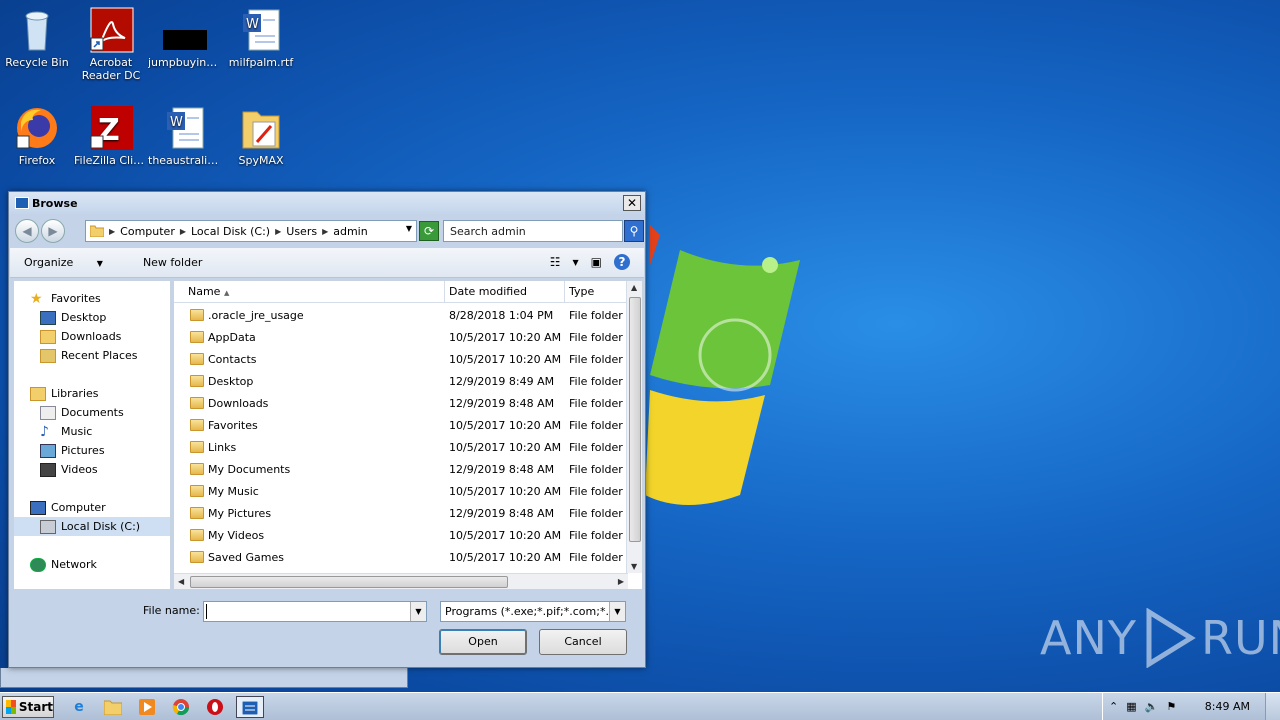 The height and width of the screenshot is (720, 1280). What do you see at coordinates (401, 403) in the screenshot?
I see `file-row: Downloads 12/9/2019 8:48 AM File folder` at bounding box center [401, 403].